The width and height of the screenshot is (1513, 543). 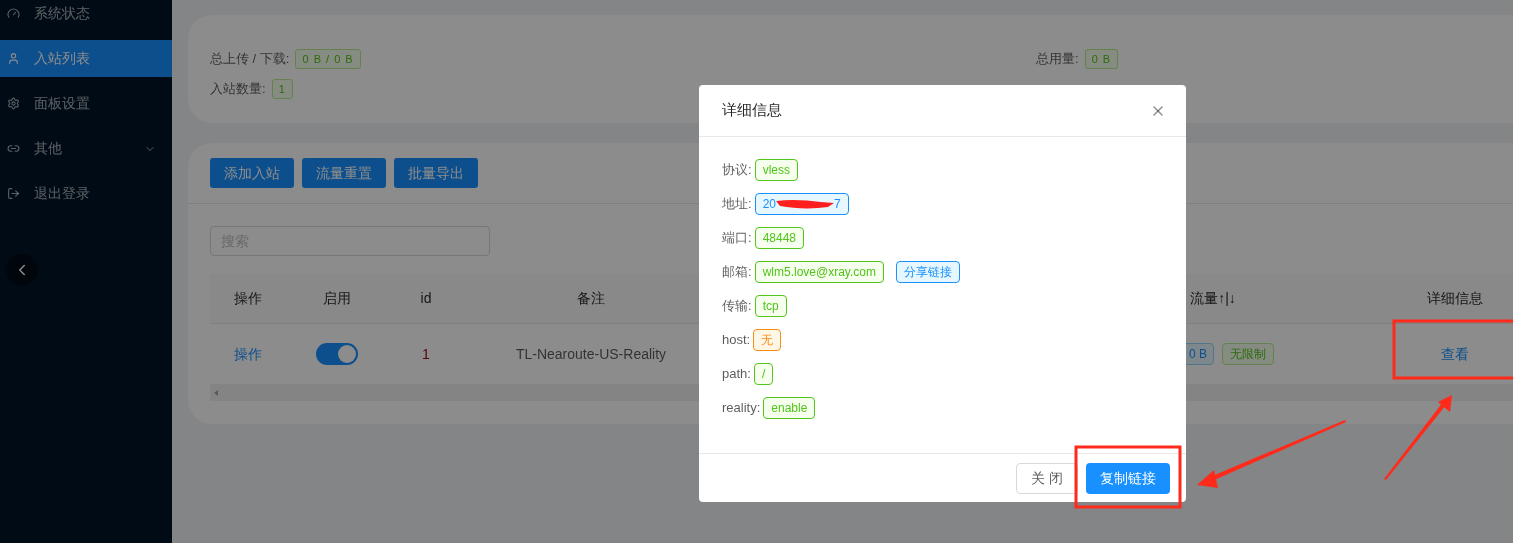 What do you see at coordinates (1128, 478) in the screenshot?
I see `copy-link-button: 复制链接` at bounding box center [1128, 478].